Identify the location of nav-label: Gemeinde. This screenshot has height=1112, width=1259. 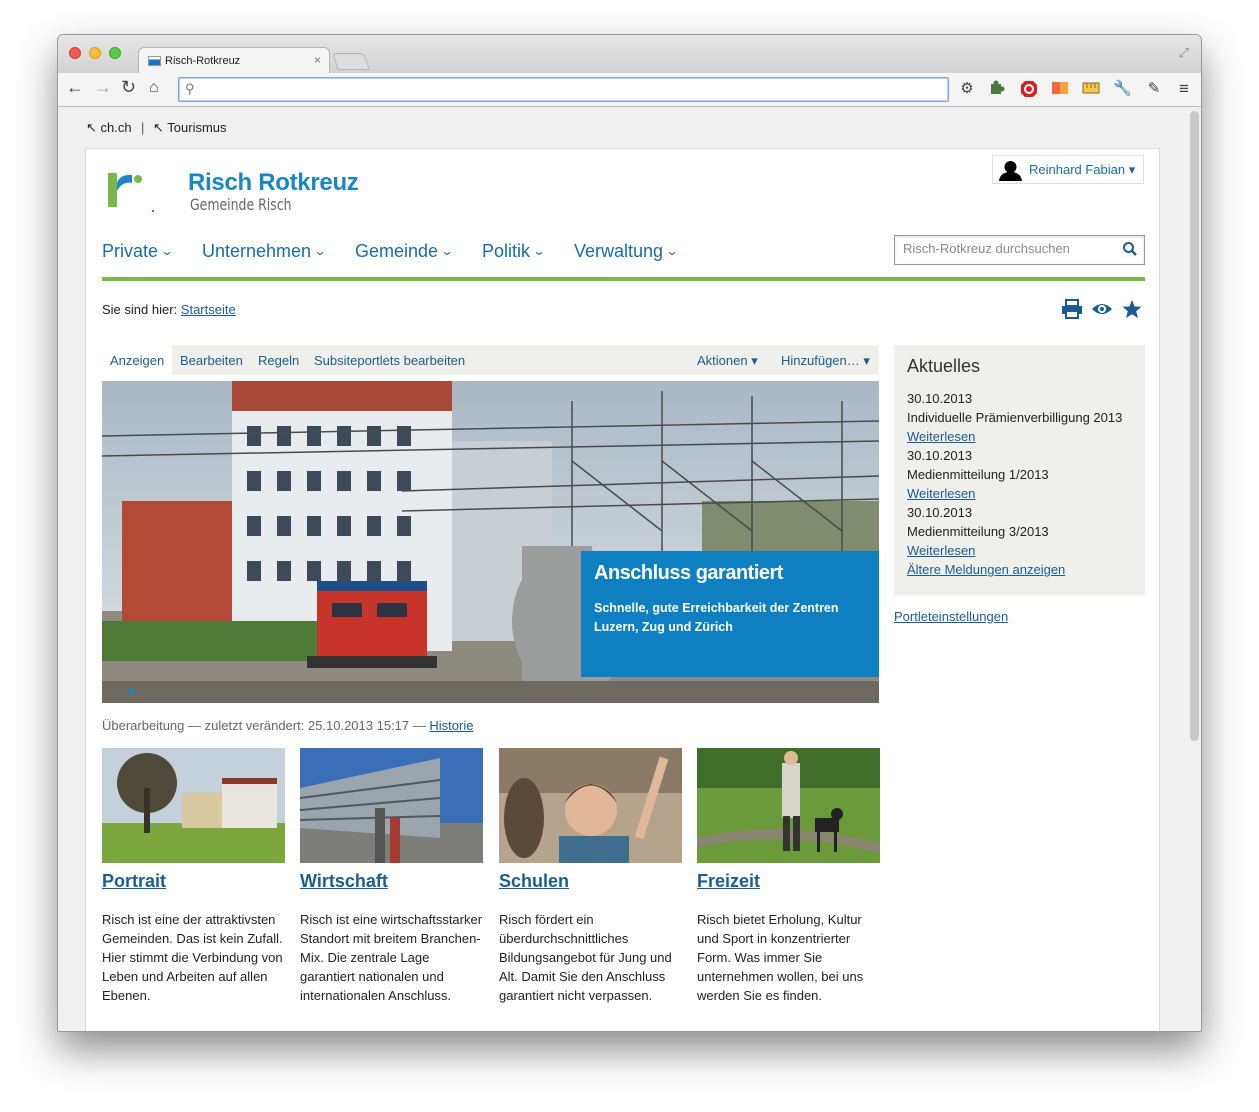
(397, 251).